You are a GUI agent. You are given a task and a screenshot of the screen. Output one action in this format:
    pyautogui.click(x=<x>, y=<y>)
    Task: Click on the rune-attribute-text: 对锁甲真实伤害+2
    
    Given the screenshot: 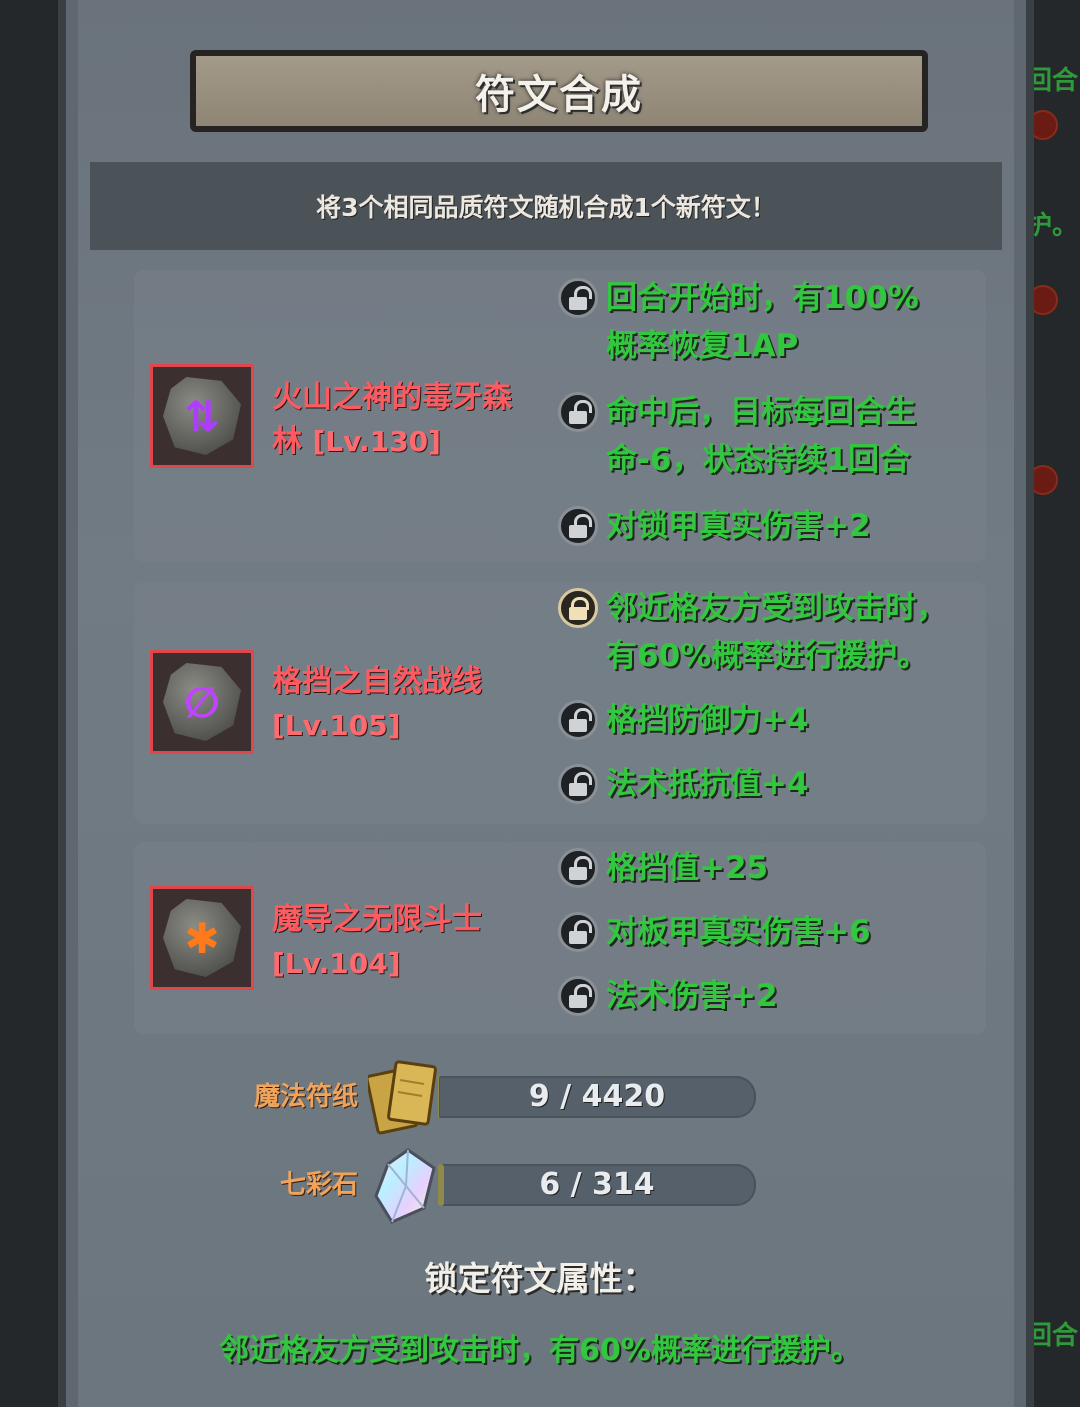 What is the action you would take?
    pyautogui.click(x=738, y=526)
    